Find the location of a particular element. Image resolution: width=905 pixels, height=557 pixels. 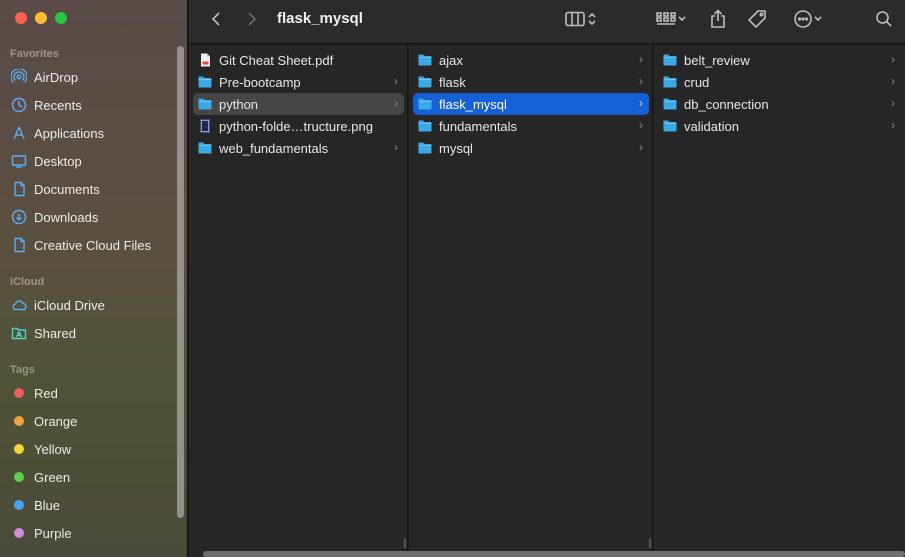

sidebar-item-downloads: Downloads is located at coordinates (94, 217).